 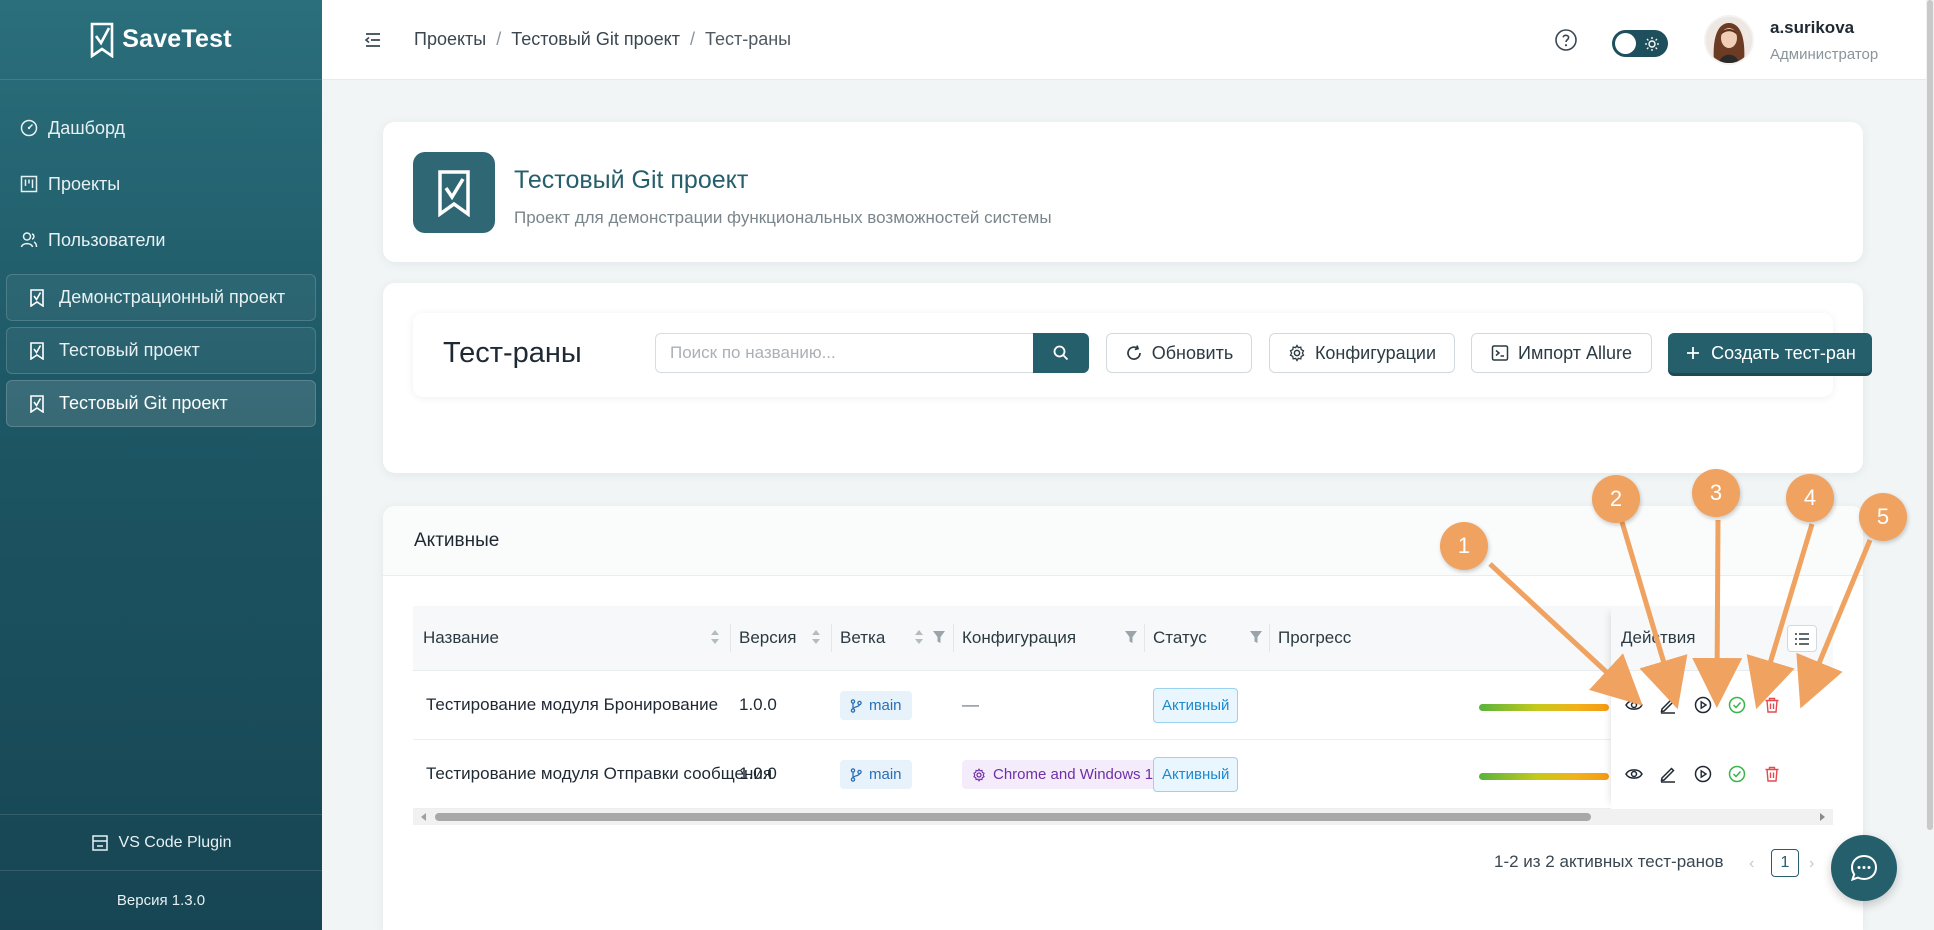 What do you see at coordinates (1123, 541) in the screenshot?
I see `active-runs-header: Активные` at bounding box center [1123, 541].